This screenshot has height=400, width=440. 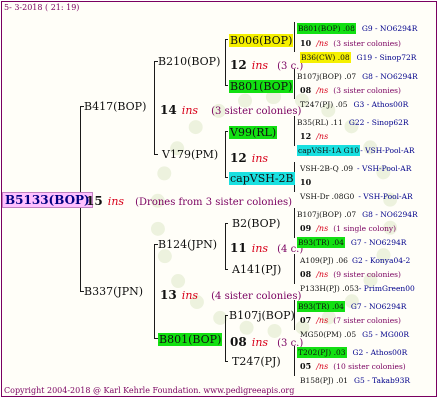 What do you see at coordinates (214, 202) in the screenshot?
I see `drone-note: (Drones from 3 sister colonies)` at bounding box center [214, 202].